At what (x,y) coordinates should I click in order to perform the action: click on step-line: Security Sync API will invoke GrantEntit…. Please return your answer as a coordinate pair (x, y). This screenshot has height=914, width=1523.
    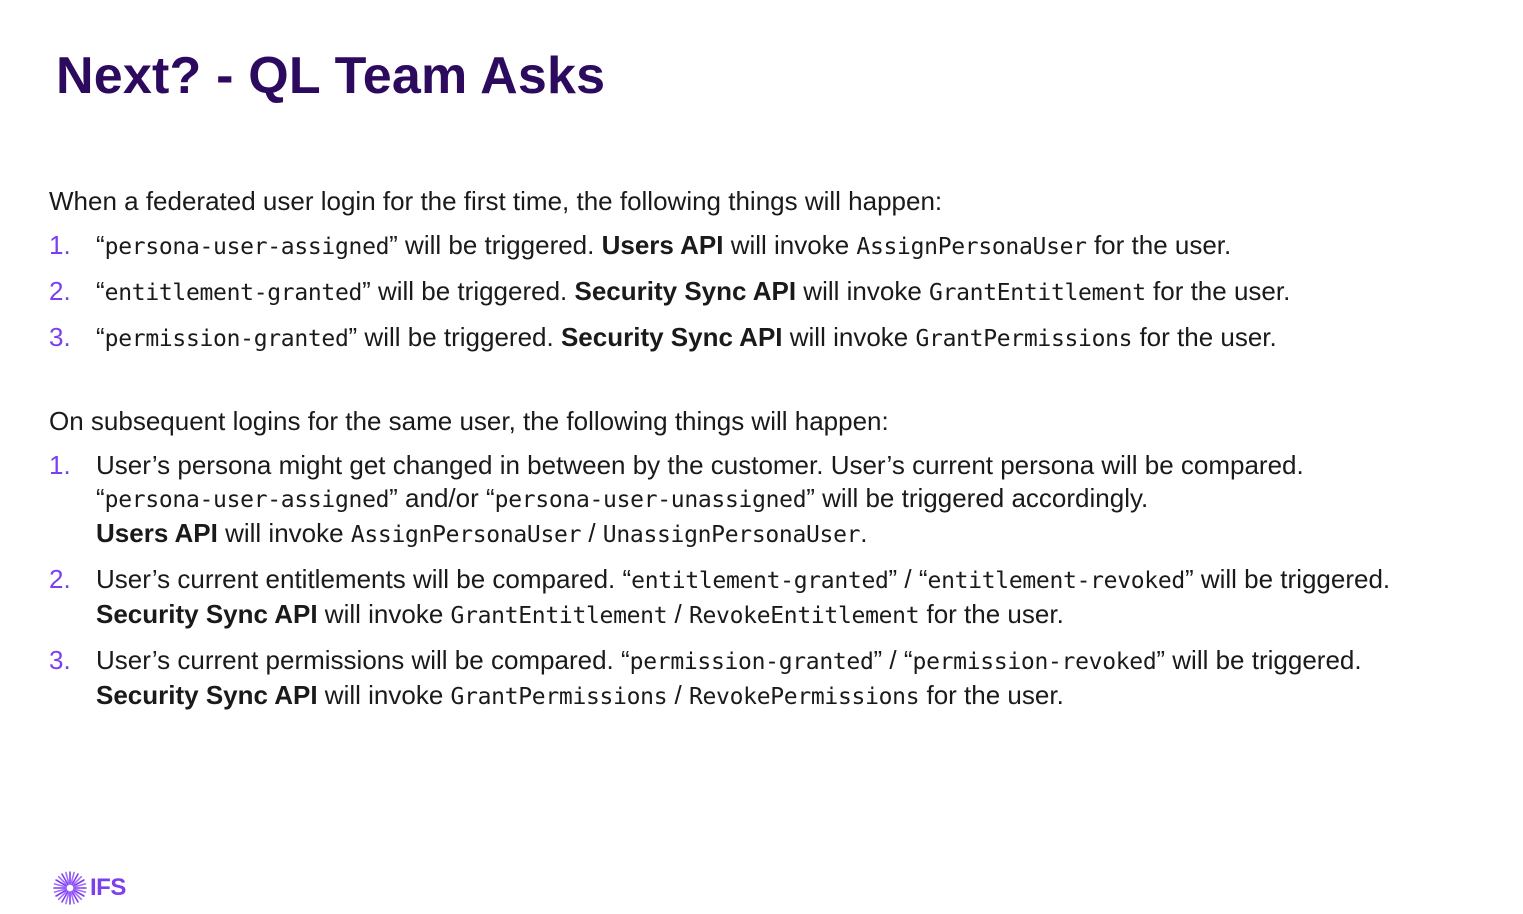
    Looking at the image, I should click on (807, 615).